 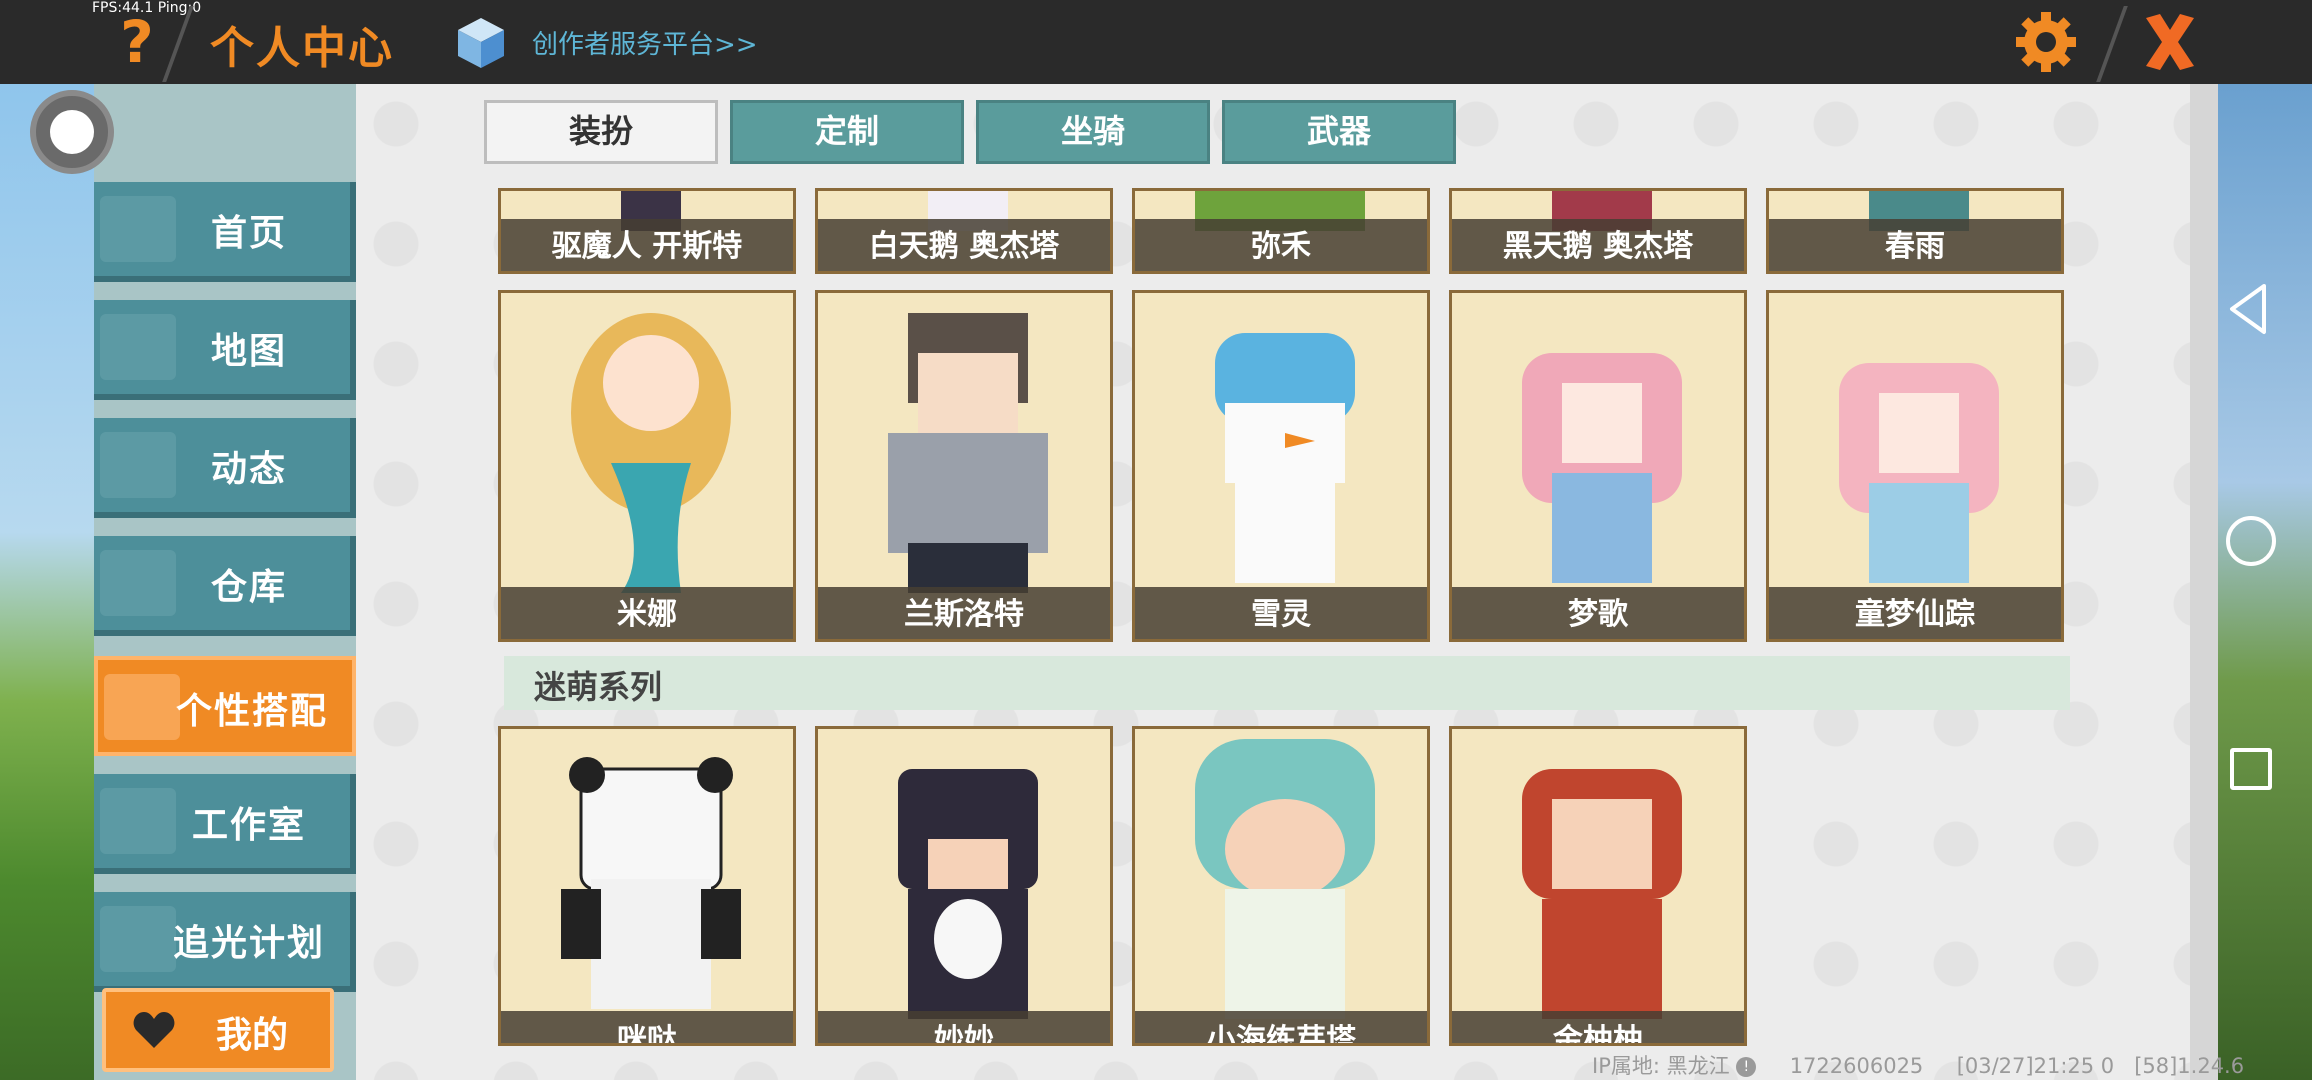 What do you see at coordinates (964, 614) in the screenshot?
I see `outfit-name: 兰斯洛特` at bounding box center [964, 614].